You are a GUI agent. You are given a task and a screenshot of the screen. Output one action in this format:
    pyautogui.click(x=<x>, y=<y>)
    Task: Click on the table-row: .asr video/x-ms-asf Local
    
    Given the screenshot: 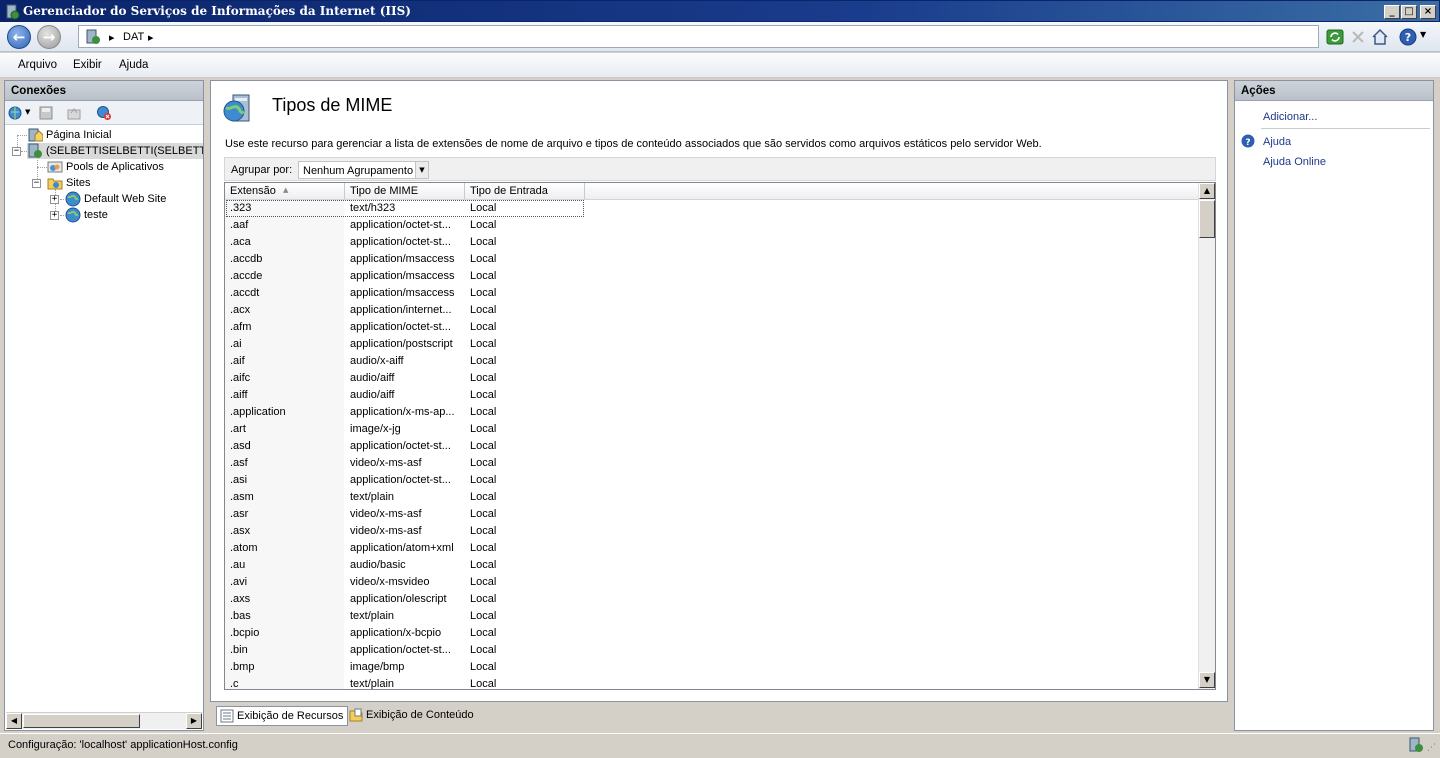 What is the action you would take?
    pyautogui.click(x=712, y=514)
    